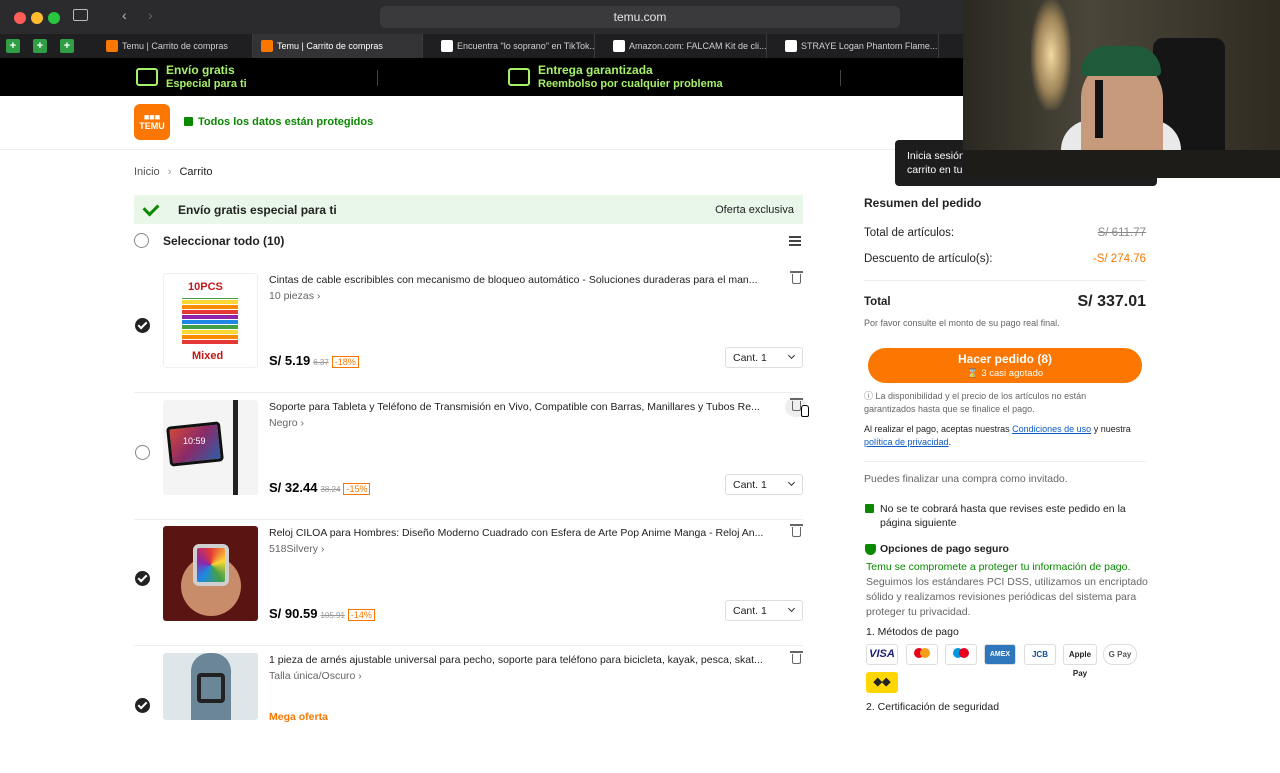 The image size is (1280, 773). I want to click on breadcrumb-current: Carrito, so click(196, 172).